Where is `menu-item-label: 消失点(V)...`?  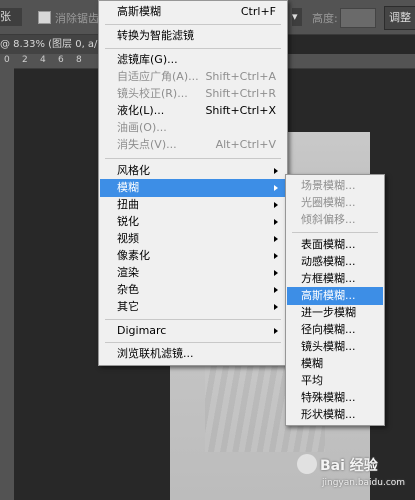 menu-item-label: 消失点(V)... is located at coordinates (147, 144).